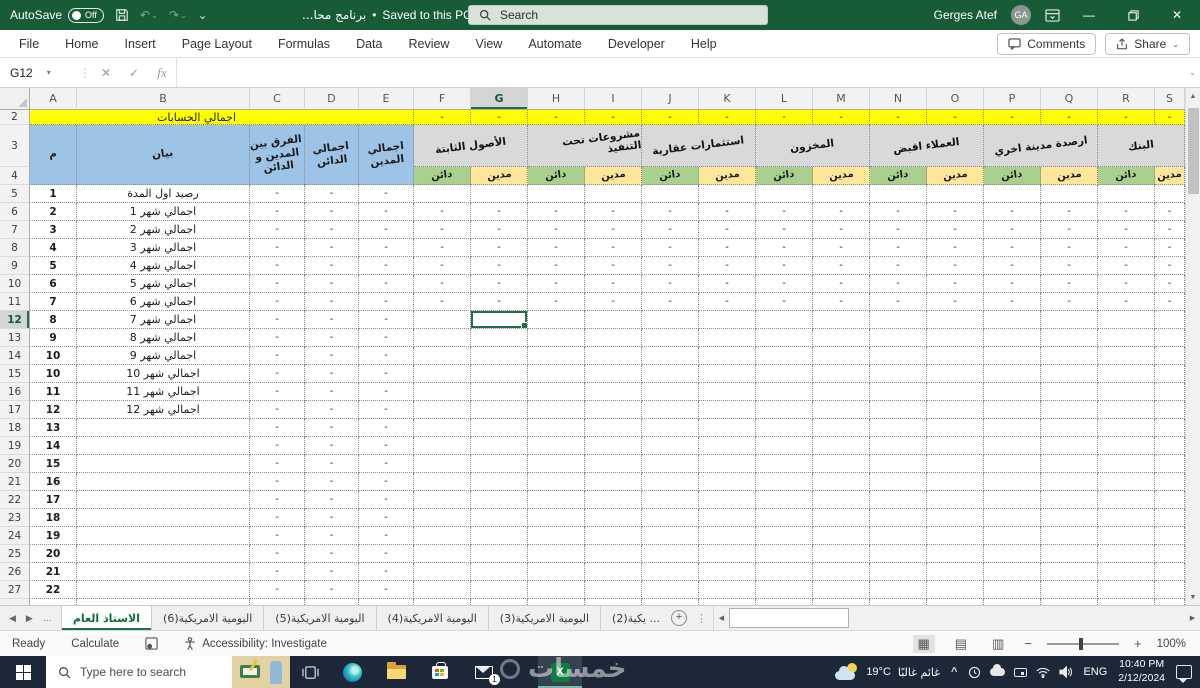 The image size is (1200, 688). I want to click on cell-E22: -, so click(386, 500).